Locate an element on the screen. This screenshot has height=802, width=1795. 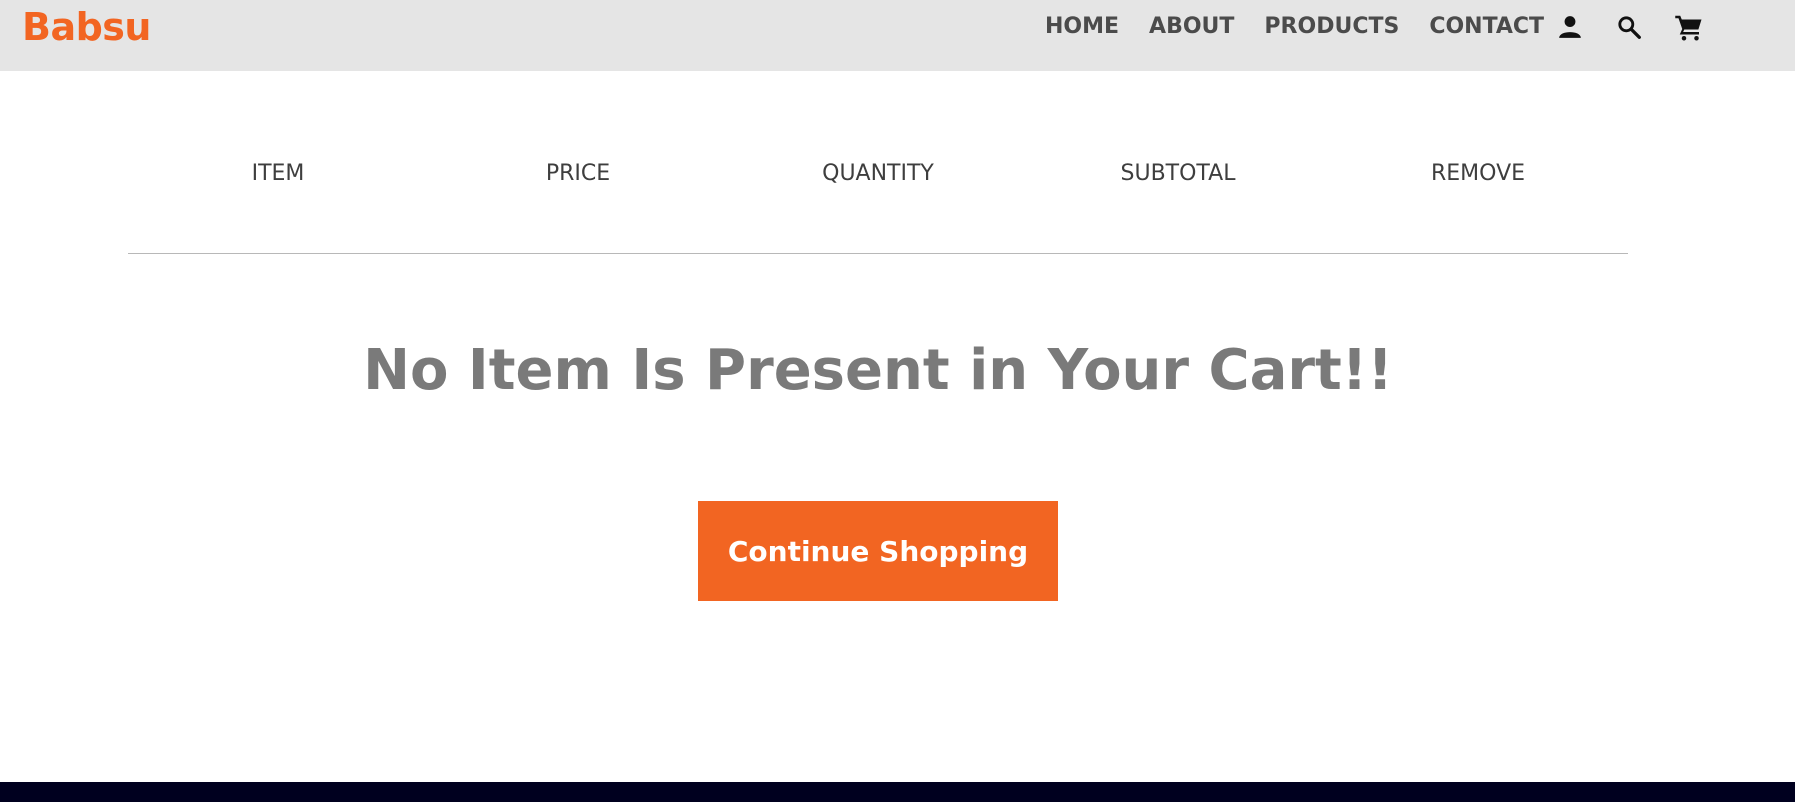
user-icon is located at coordinates (1570, 27).